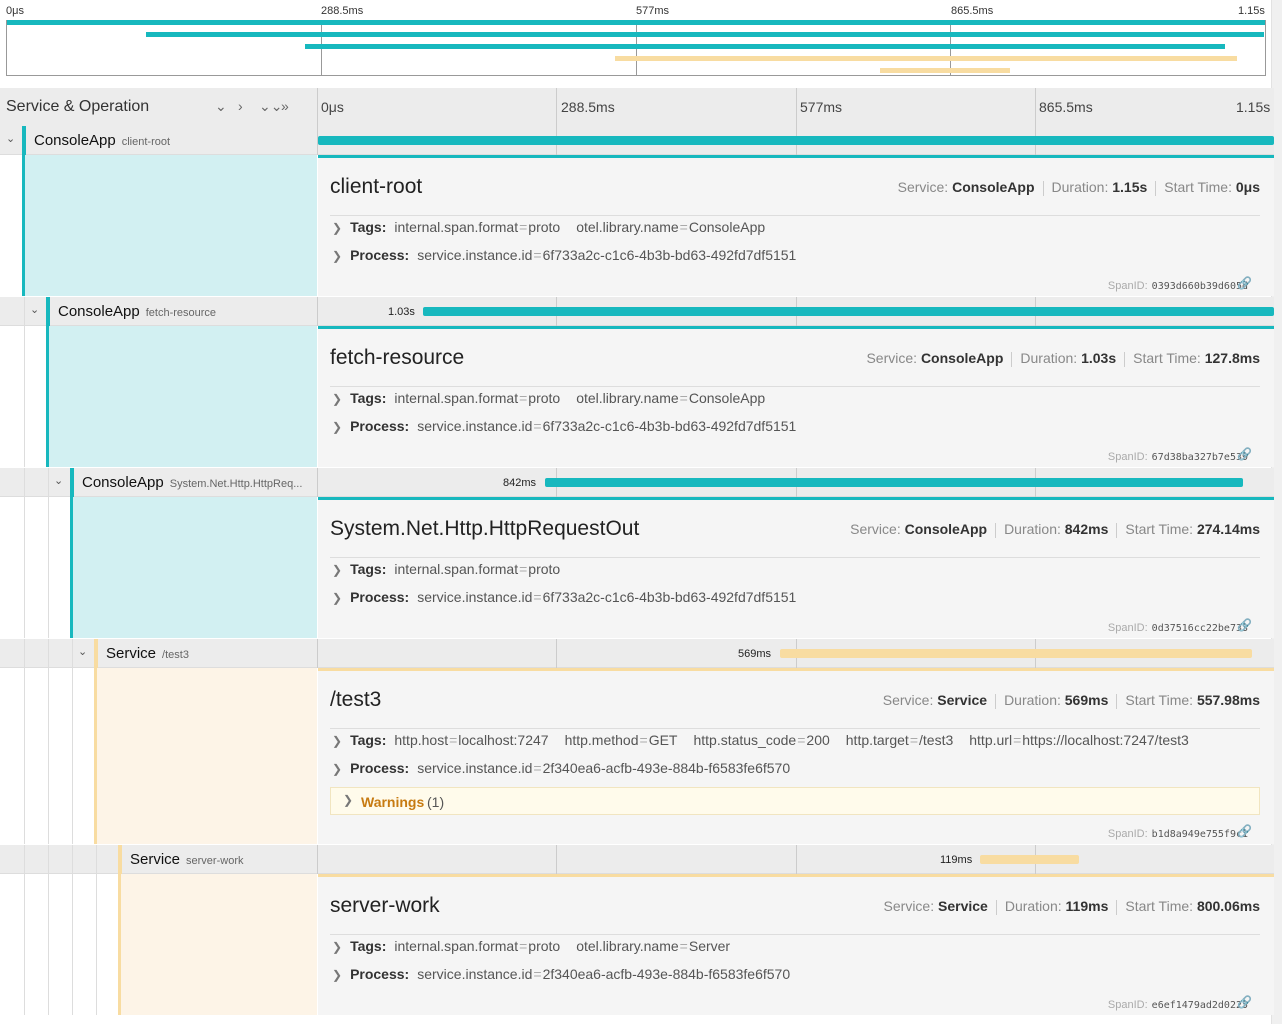 The width and height of the screenshot is (1282, 1024). I want to click on span-row-client-root: ⌄ ConsoleApp client-root, so click(637, 140).